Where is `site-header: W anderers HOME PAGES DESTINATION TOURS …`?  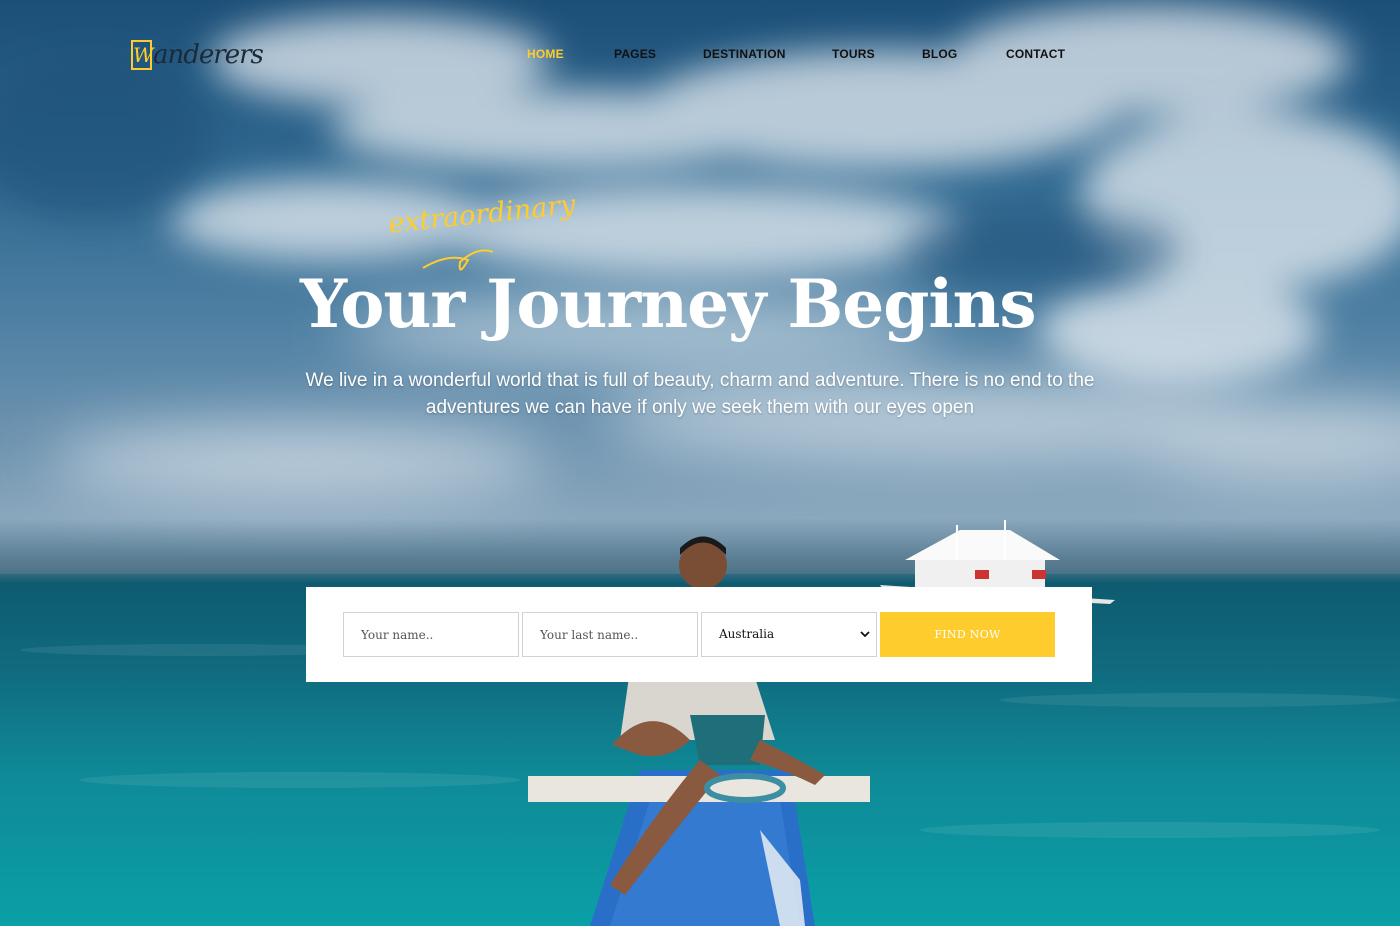 site-header: W anderers HOME PAGES DESTINATION TOURS … is located at coordinates (700, 55).